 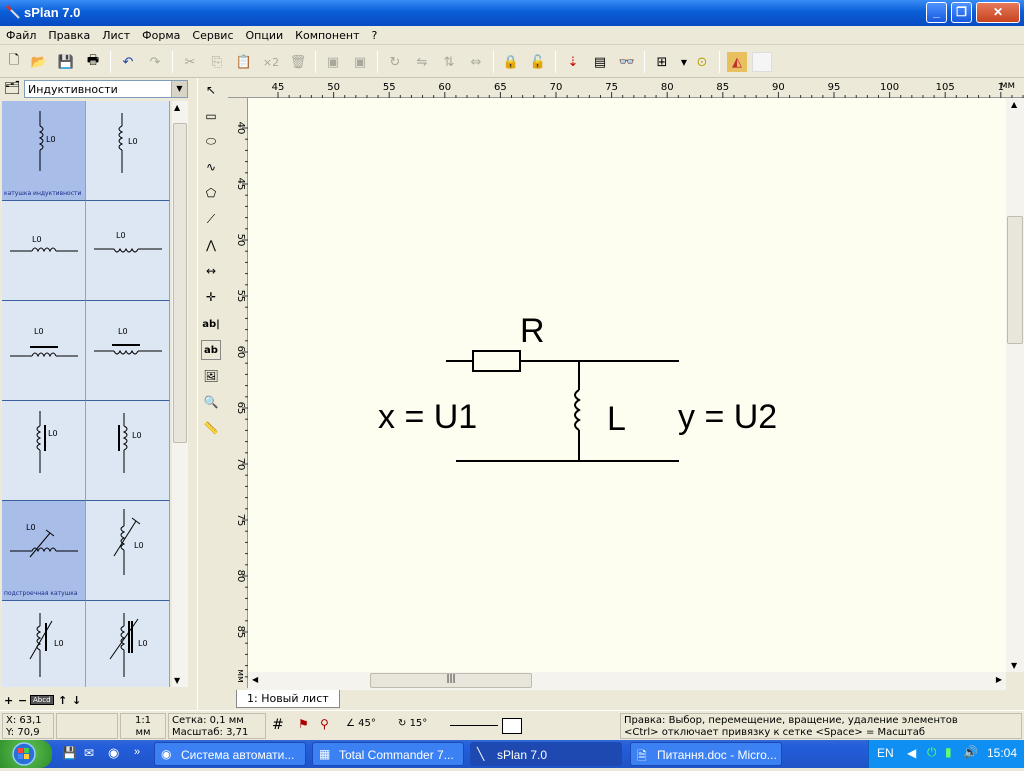 I want to click on tray-volume-icon: 🔊, so click(x=970, y=752).